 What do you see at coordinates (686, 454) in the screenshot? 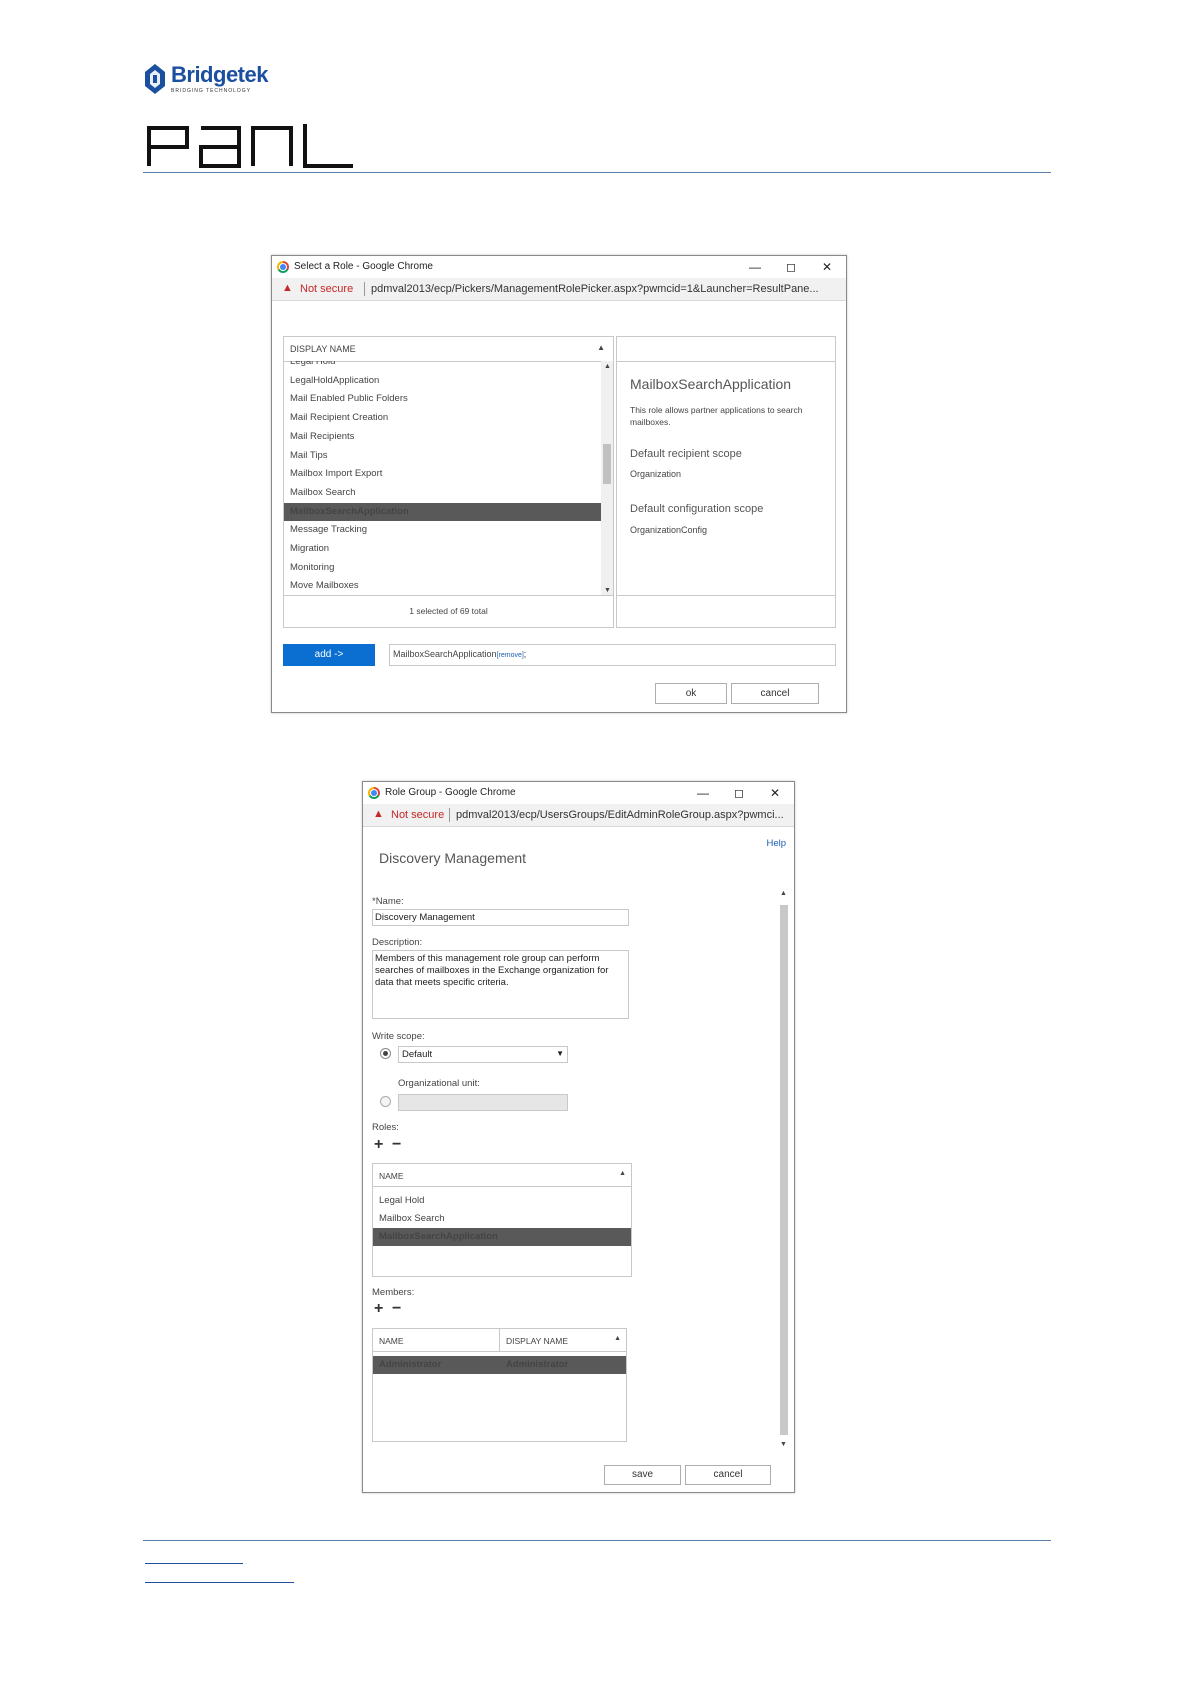
I see `recipient-scope-label: Default recipient scope` at bounding box center [686, 454].